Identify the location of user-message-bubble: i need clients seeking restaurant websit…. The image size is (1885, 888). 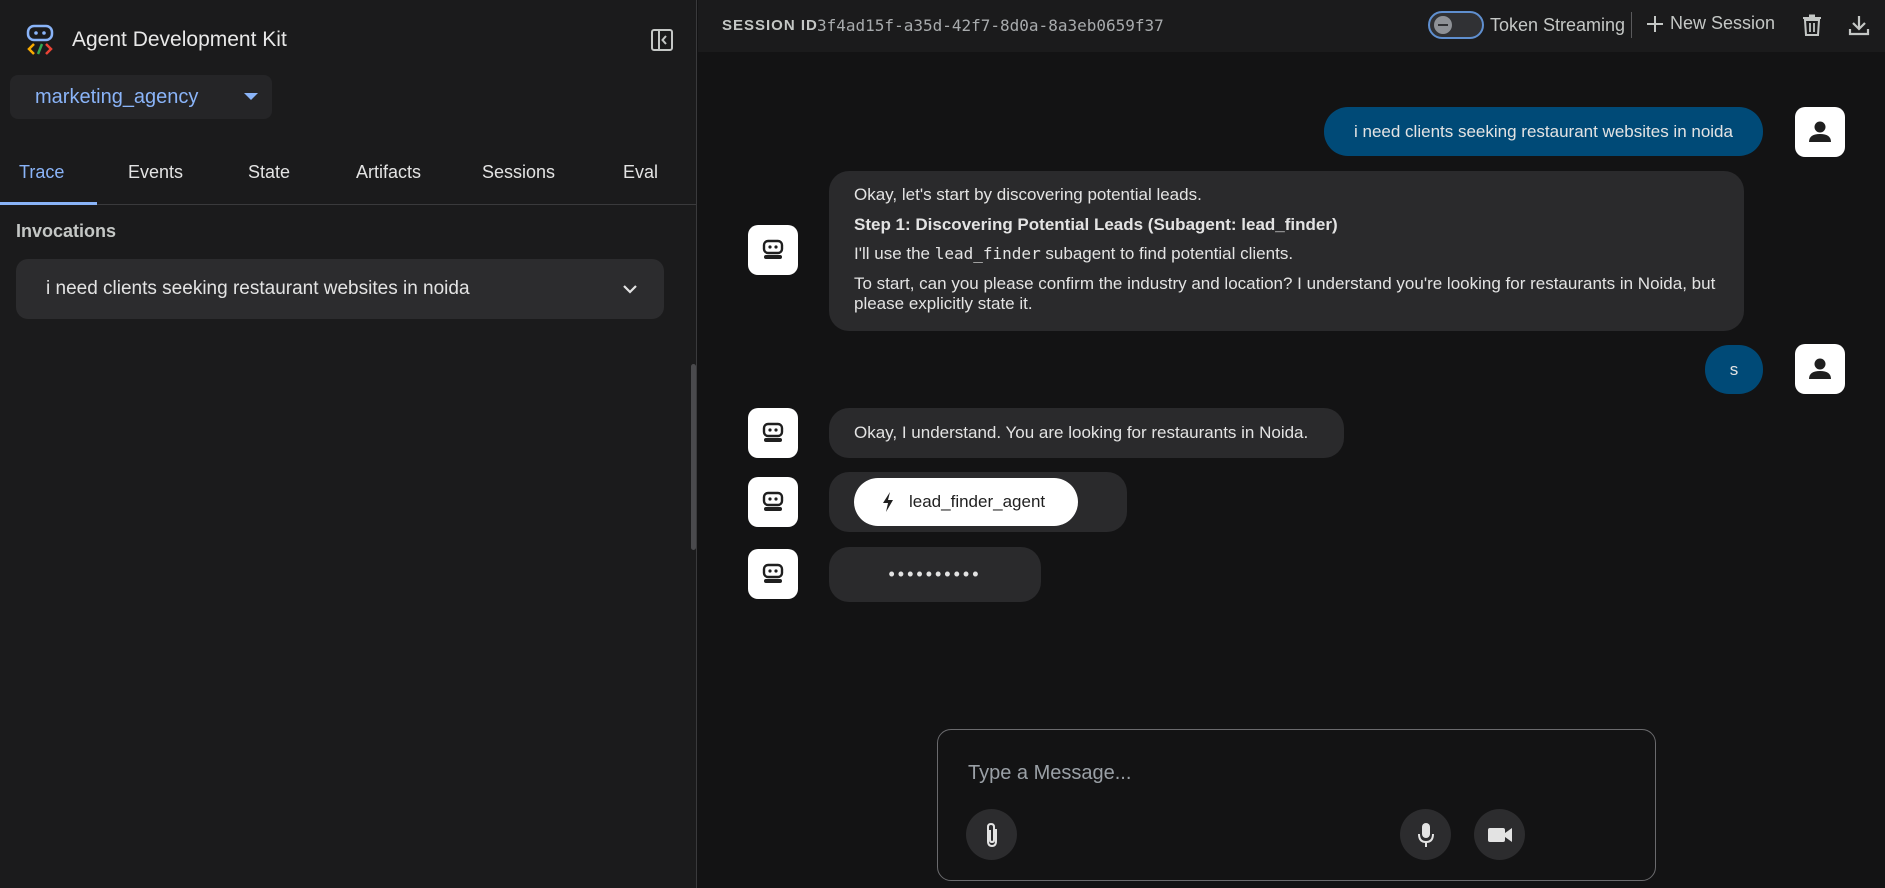
(1543, 131).